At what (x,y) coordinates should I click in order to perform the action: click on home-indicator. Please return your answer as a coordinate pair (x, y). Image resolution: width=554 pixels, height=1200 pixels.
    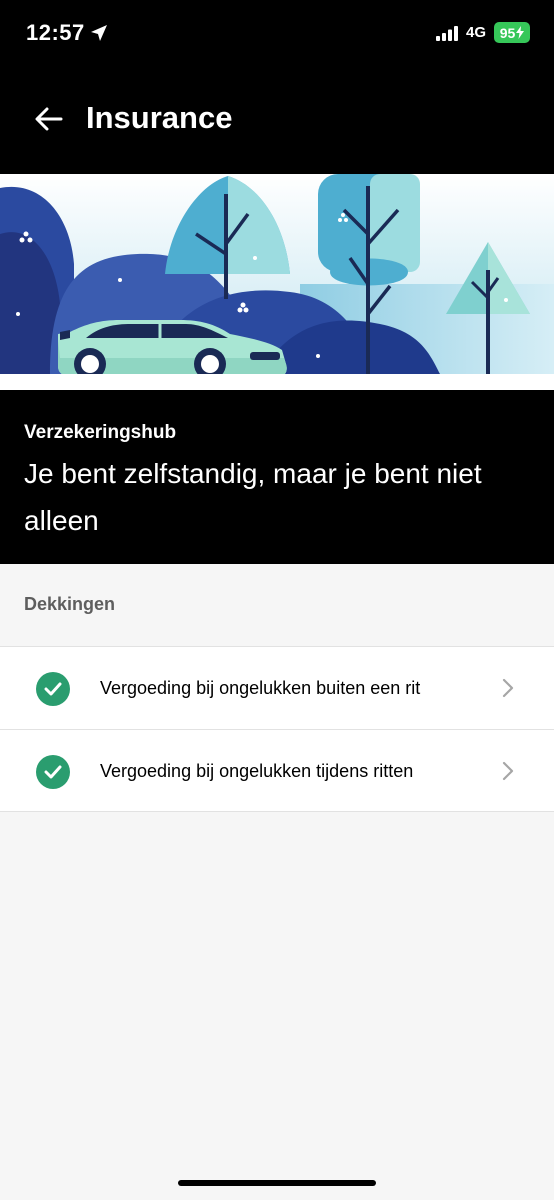
    Looking at the image, I should click on (277, 1183).